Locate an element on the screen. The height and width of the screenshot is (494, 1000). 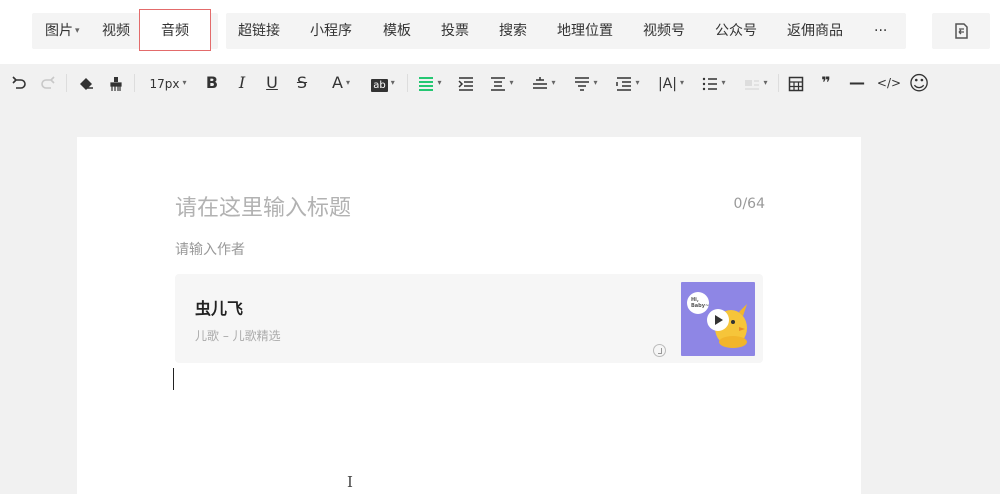
document-icon is located at coordinates (961, 31).